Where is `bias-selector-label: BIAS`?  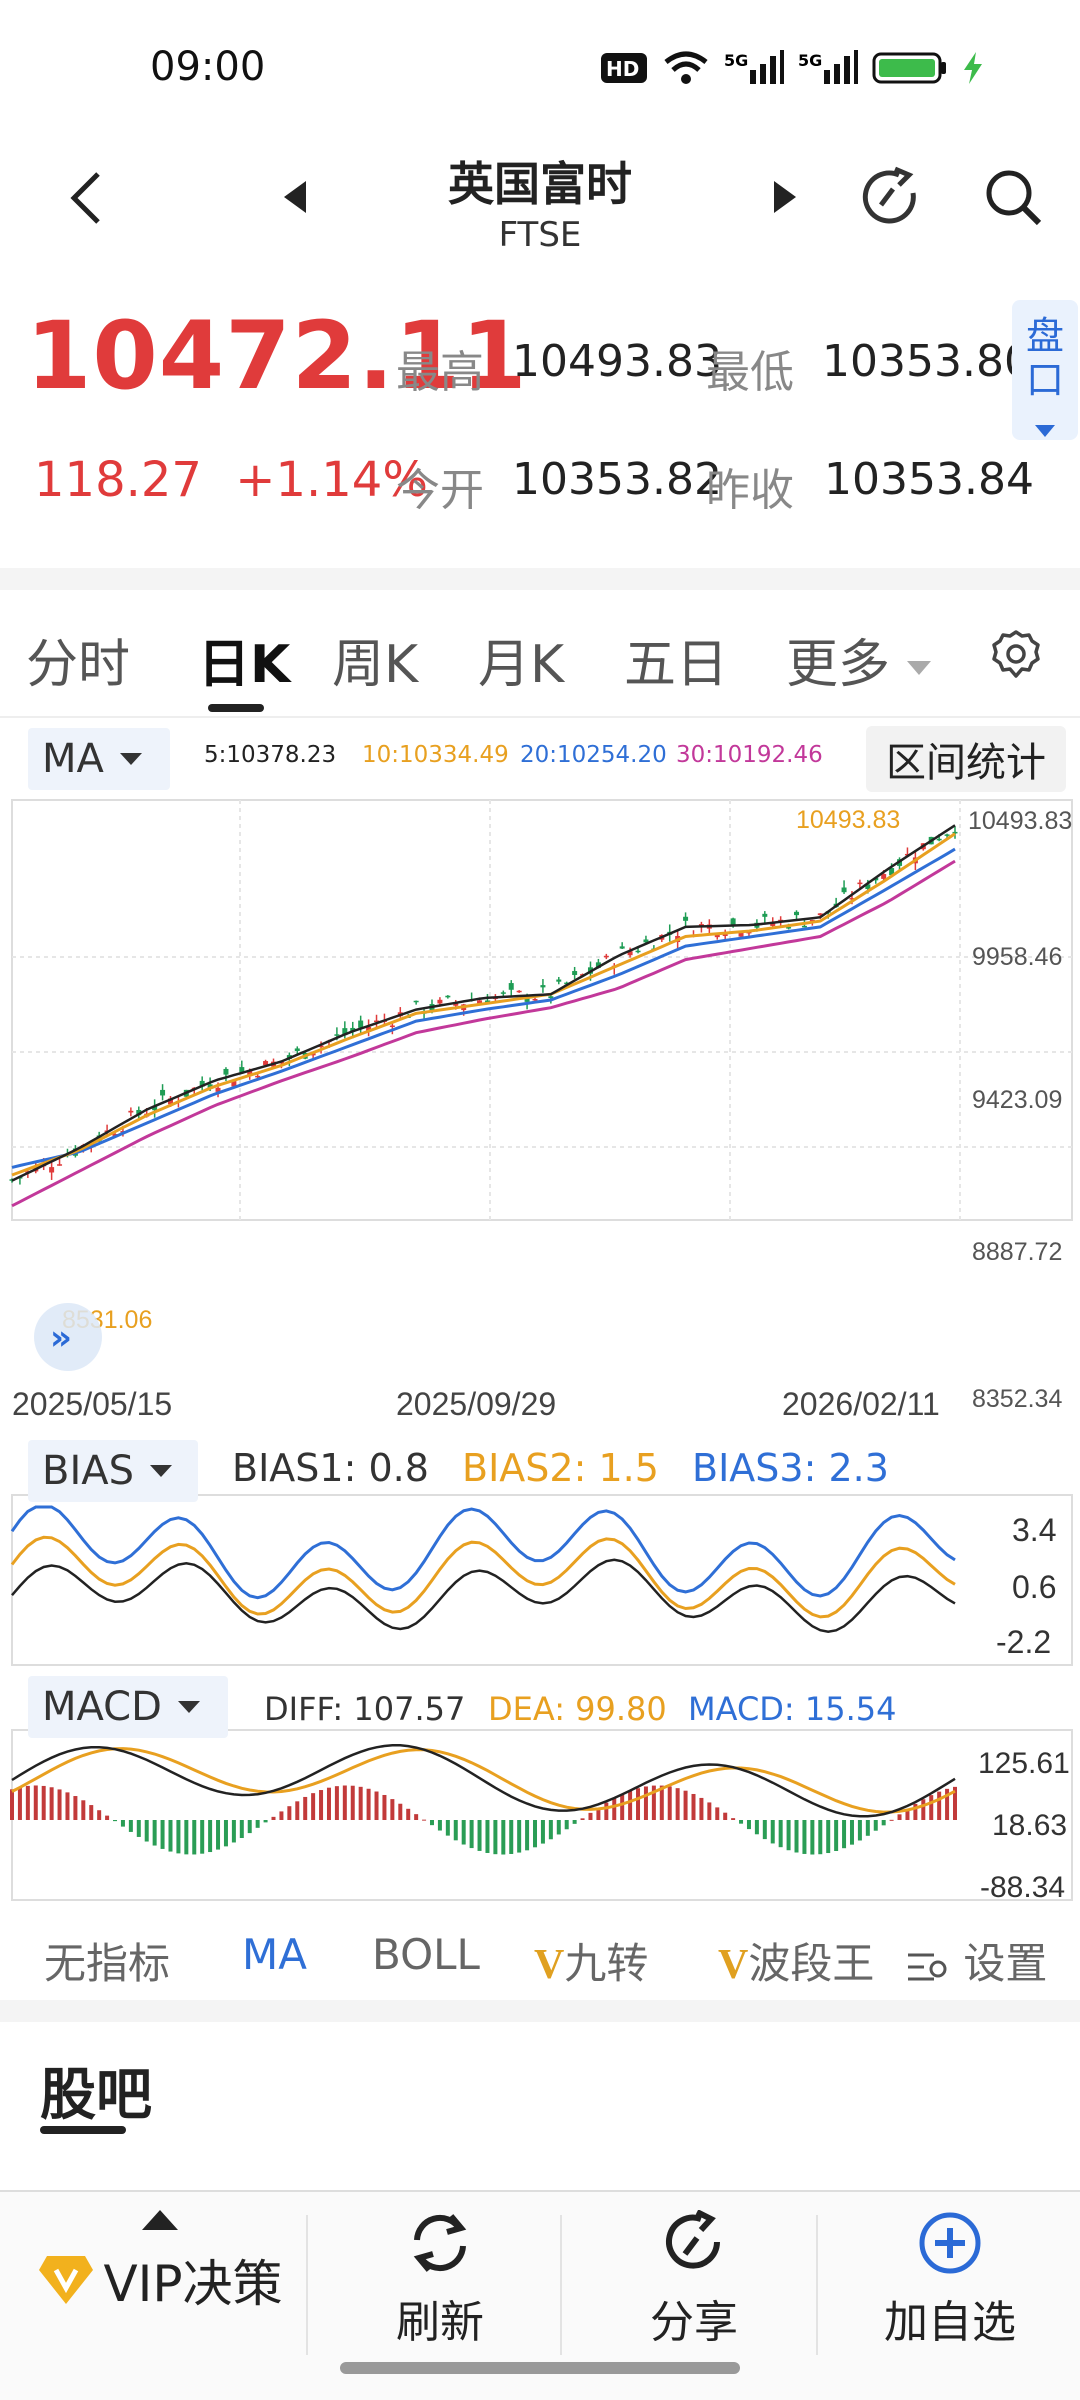 bias-selector-label: BIAS is located at coordinates (88, 1471).